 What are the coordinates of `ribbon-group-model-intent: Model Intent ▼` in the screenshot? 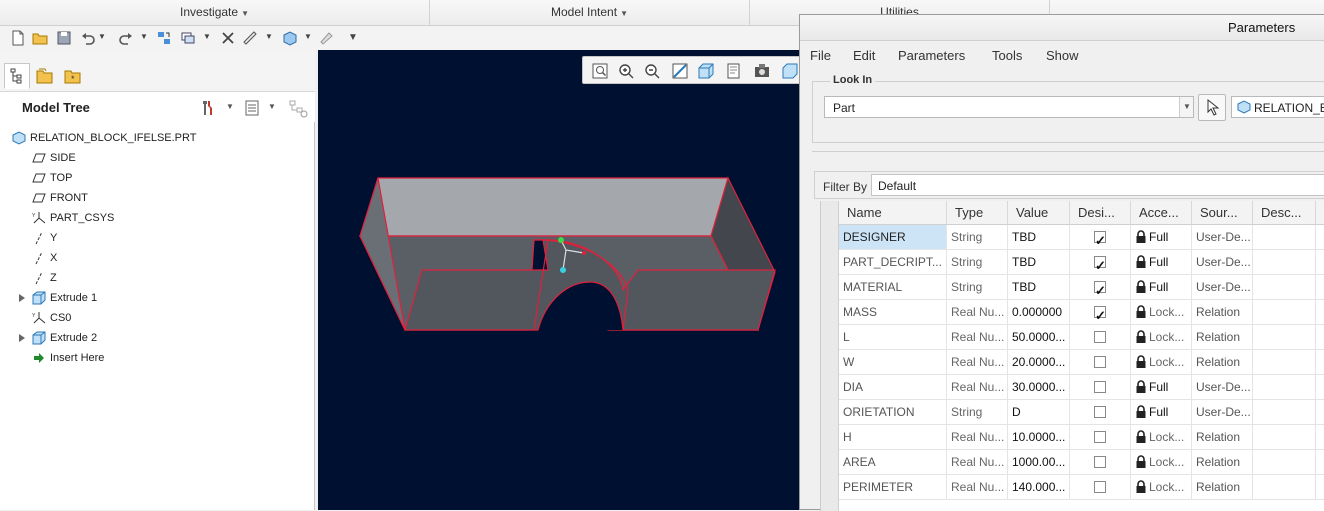 It's located at (590, 13).